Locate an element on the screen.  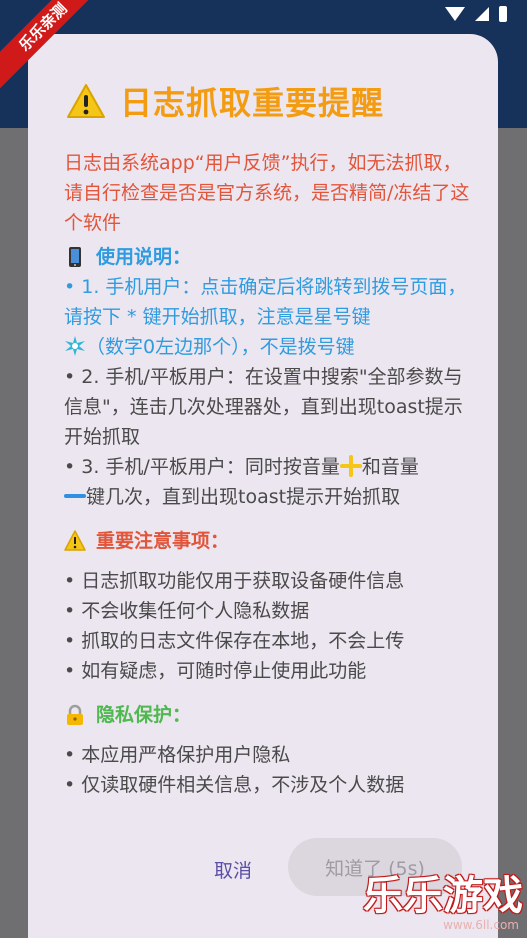
volume-up-icon is located at coordinates (350, 466).